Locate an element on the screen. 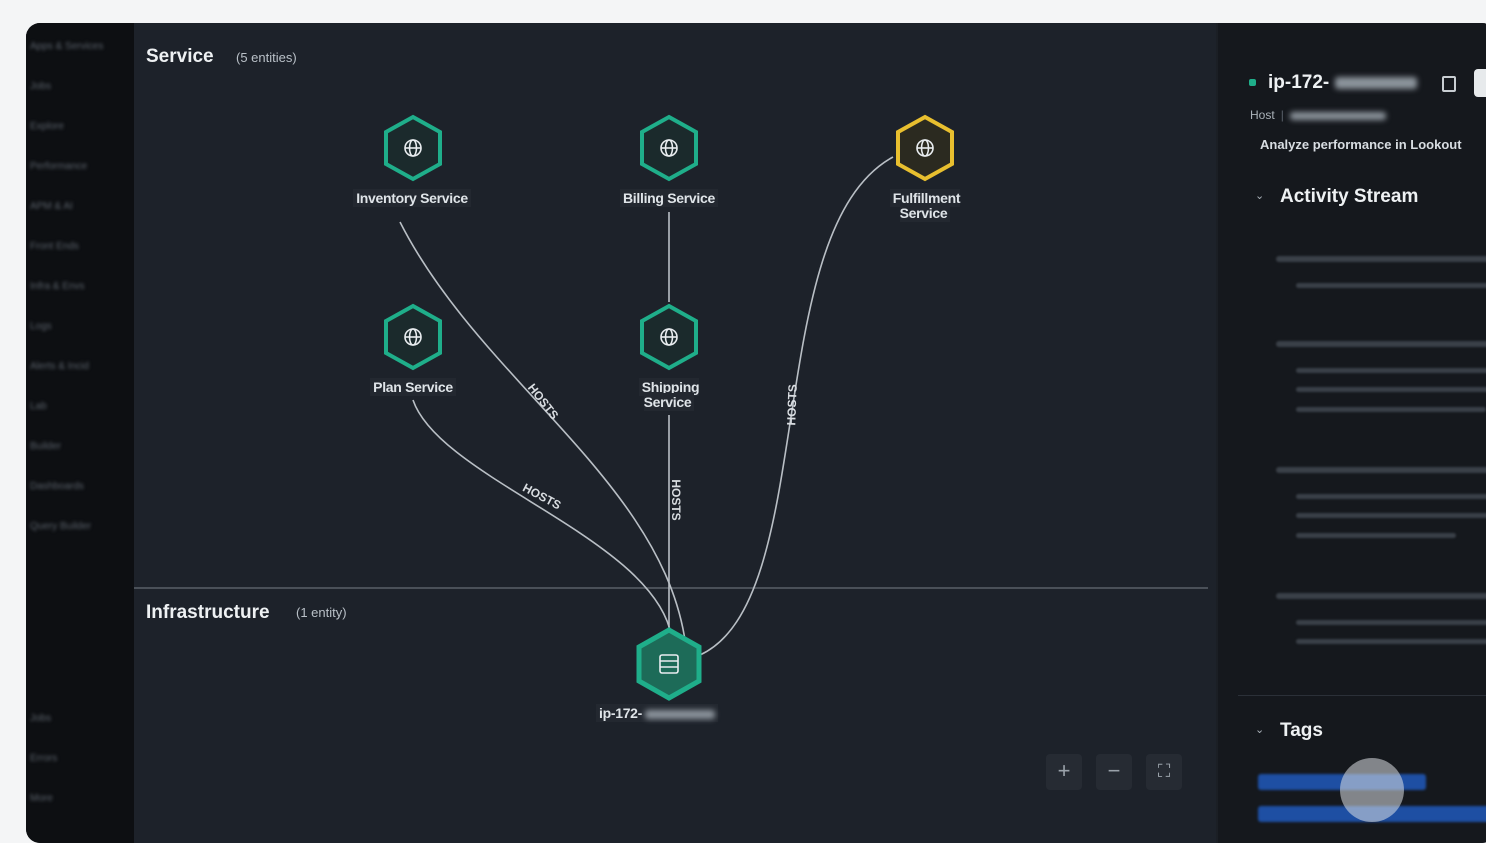  host-node is located at coordinates (669, 664).